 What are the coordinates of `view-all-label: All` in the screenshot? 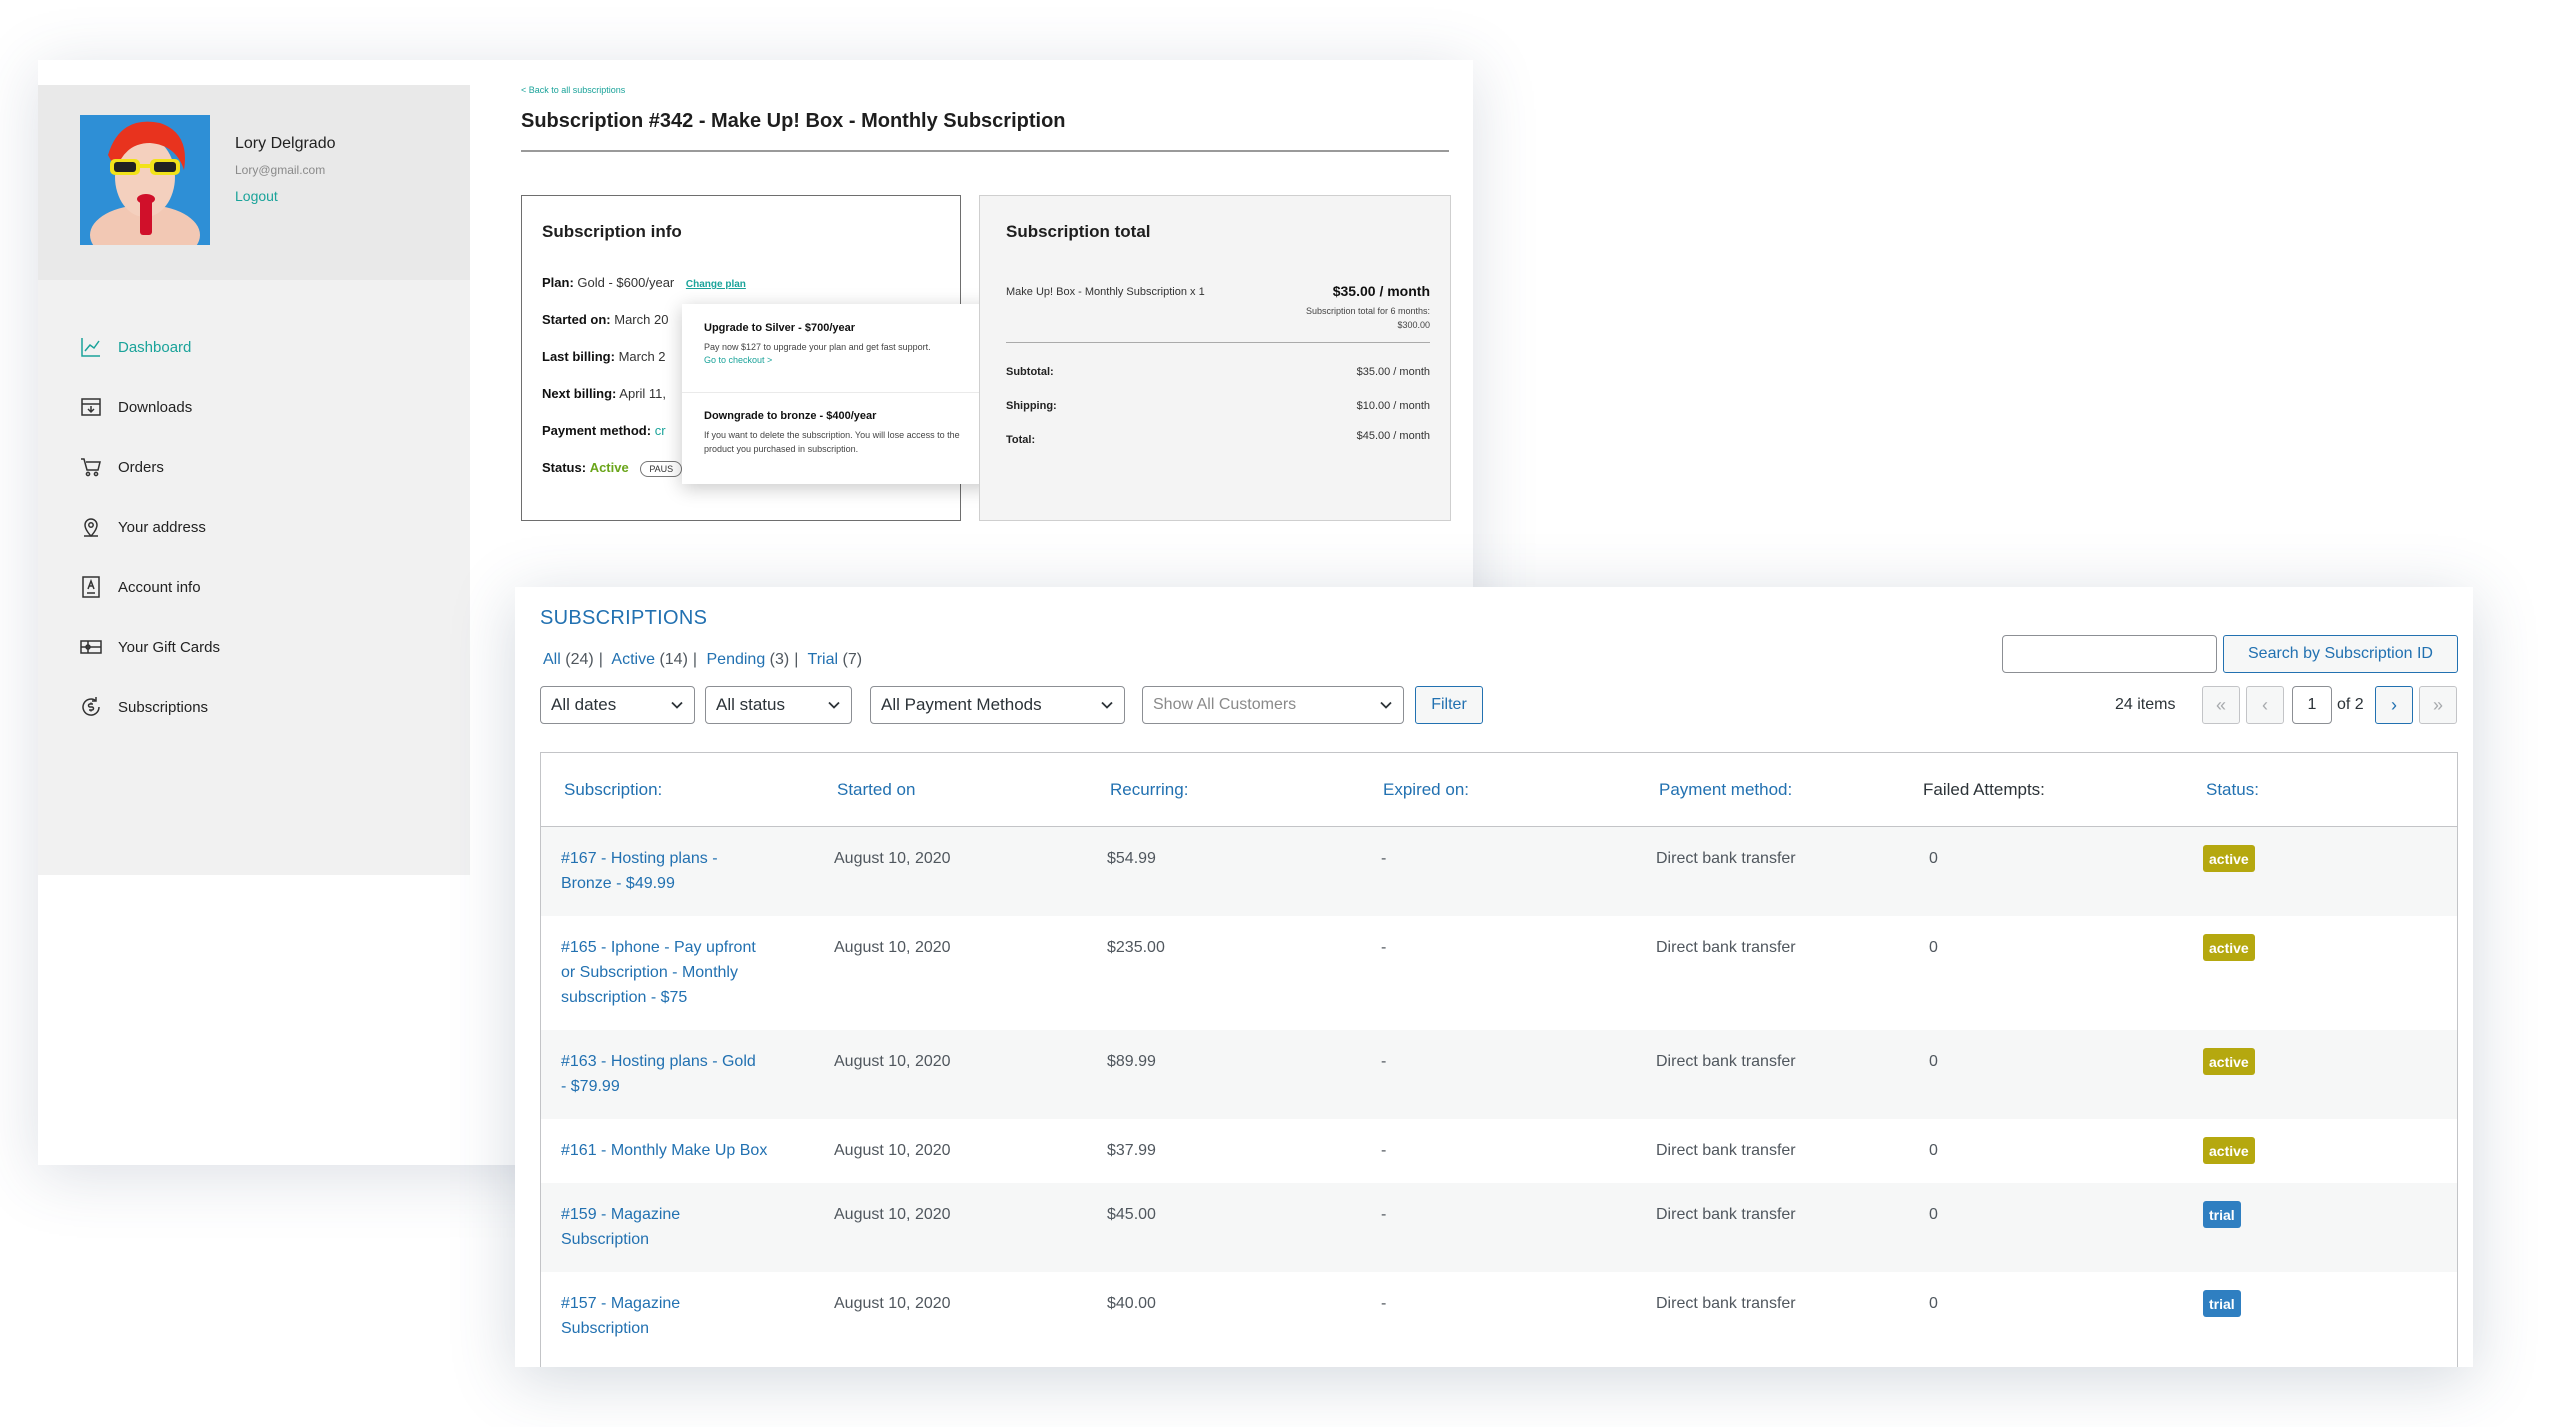 It's located at (552, 659).